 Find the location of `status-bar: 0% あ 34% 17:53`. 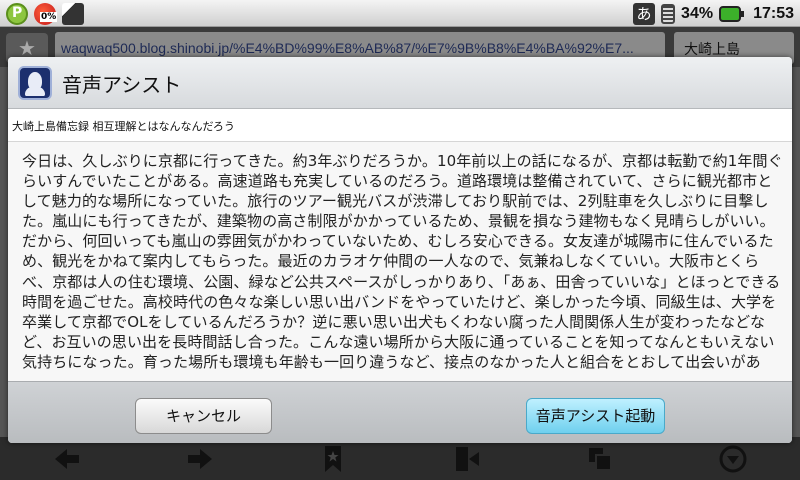

status-bar: 0% あ 34% 17:53 is located at coordinates (400, 13).